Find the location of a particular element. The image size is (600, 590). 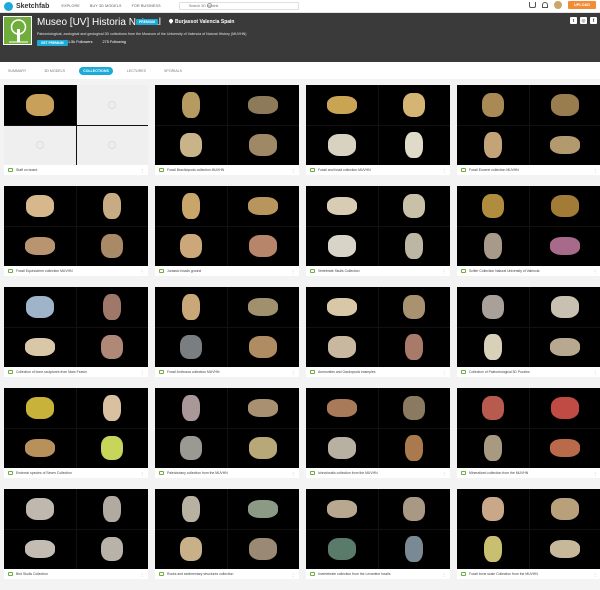

tab-3d-models: 3D MODELS is located at coordinates (54, 71).